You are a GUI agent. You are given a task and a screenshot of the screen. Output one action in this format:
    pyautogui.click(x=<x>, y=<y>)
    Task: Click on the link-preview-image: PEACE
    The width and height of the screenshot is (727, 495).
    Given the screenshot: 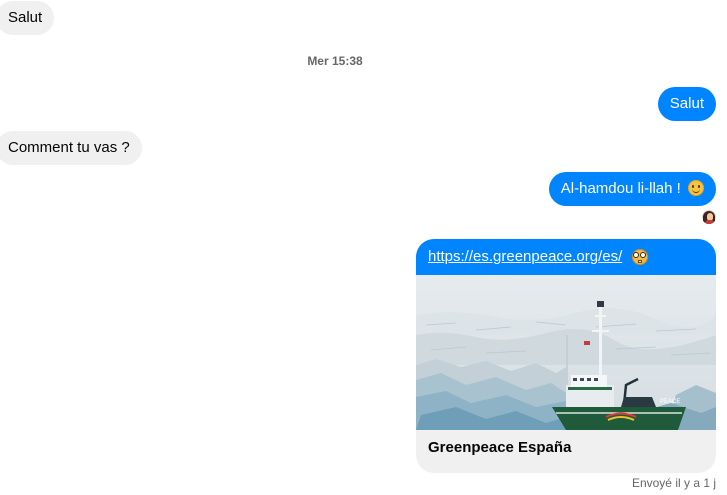 What is the action you would take?
    pyautogui.click(x=566, y=352)
    